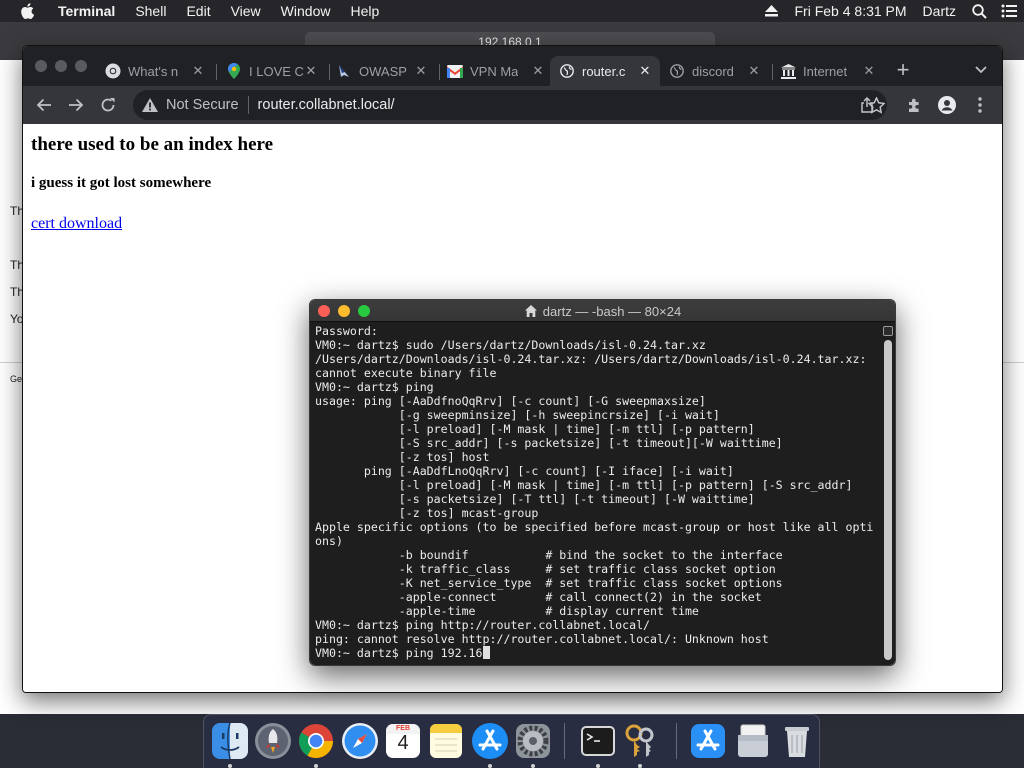 The width and height of the screenshot is (1024, 768). I want to click on tab-discord: discord ✕, so click(719, 71).